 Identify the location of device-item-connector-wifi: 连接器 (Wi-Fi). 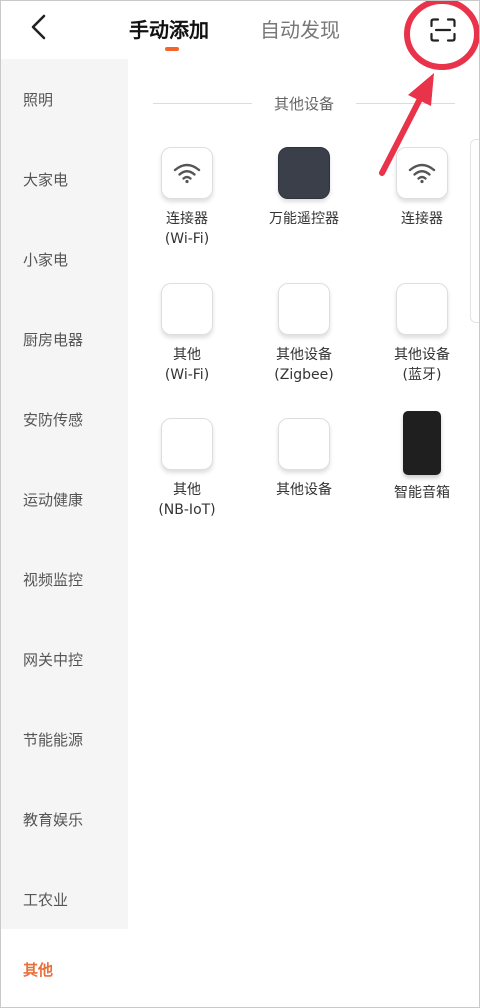
(187, 198).